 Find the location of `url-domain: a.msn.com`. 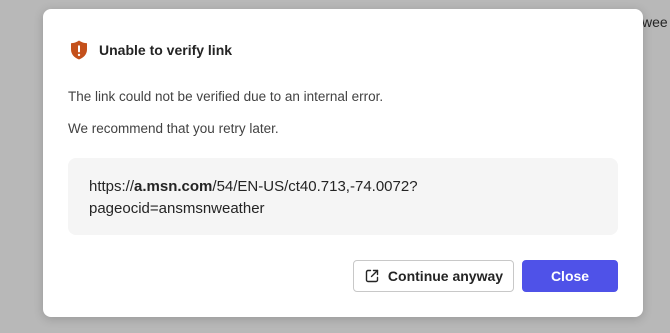

url-domain: a.msn.com is located at coordinates (173, 186).